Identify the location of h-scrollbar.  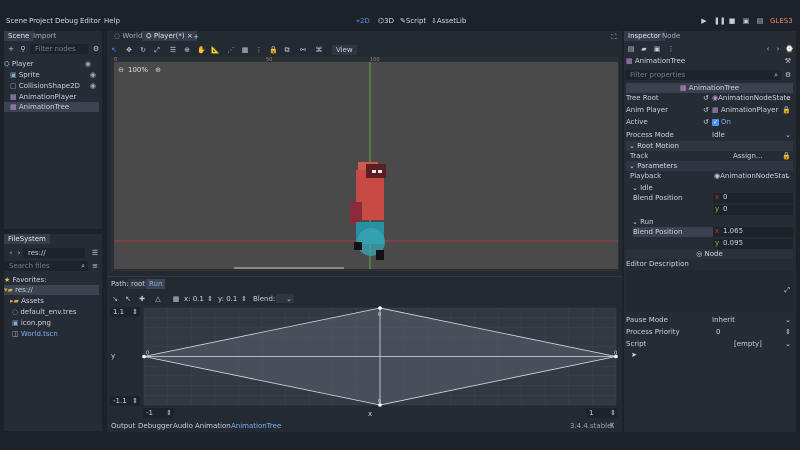
(289, 268).